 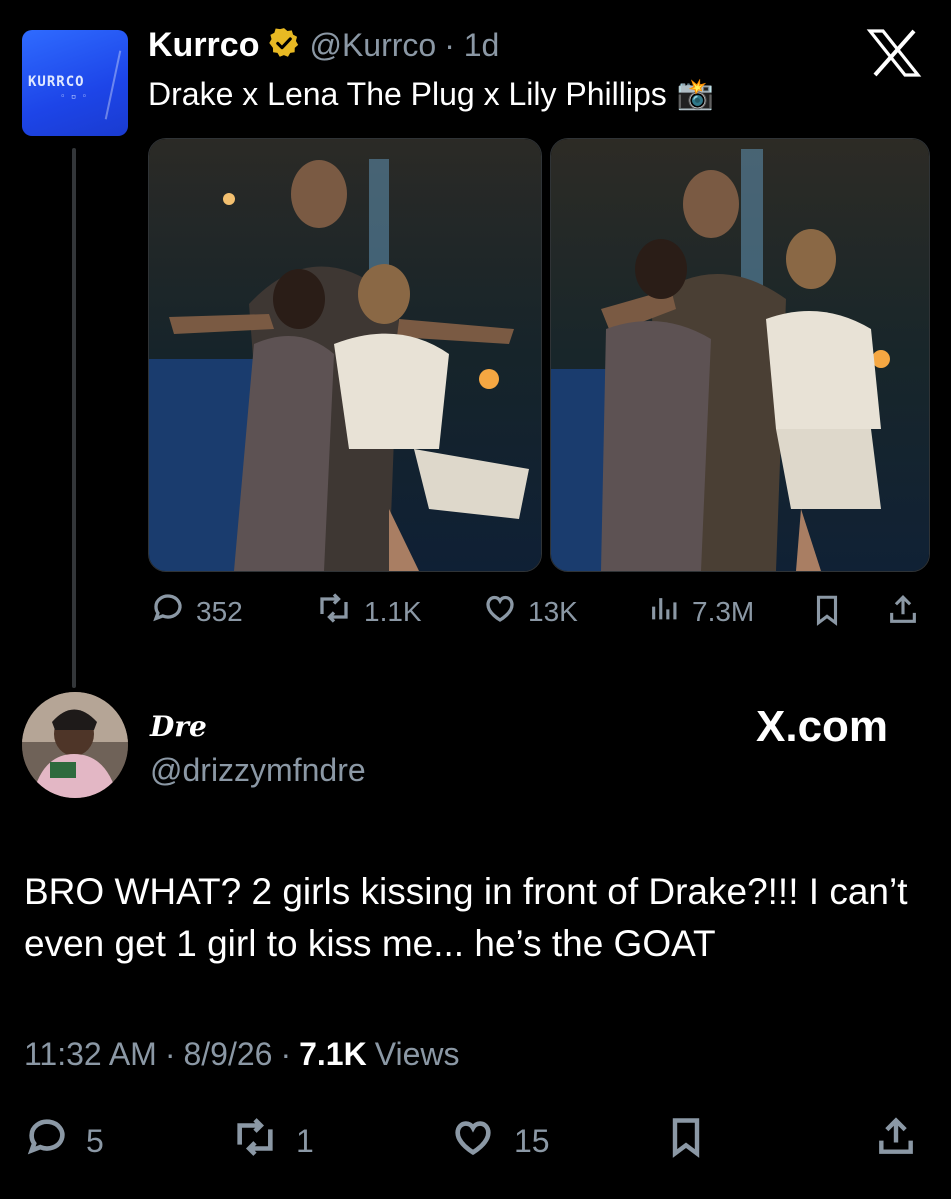 I want to click on like-button: 15, so click(x=499, y=1141).